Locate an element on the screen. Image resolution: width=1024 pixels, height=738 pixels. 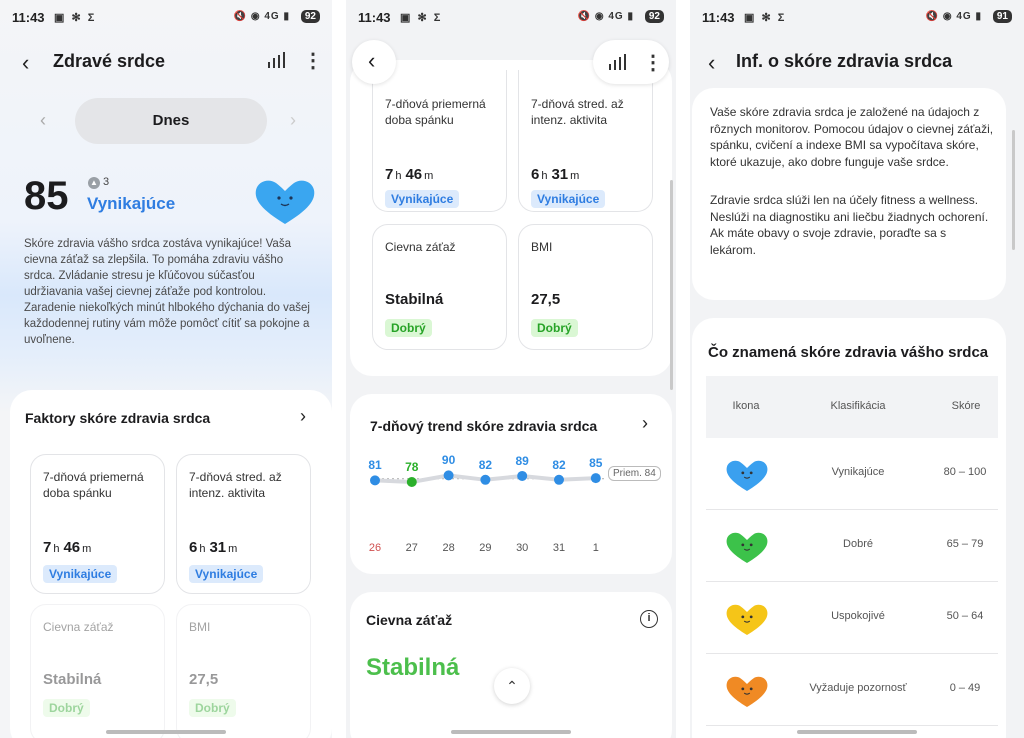
col-score: Skóre is located at coordinates (966, 406).